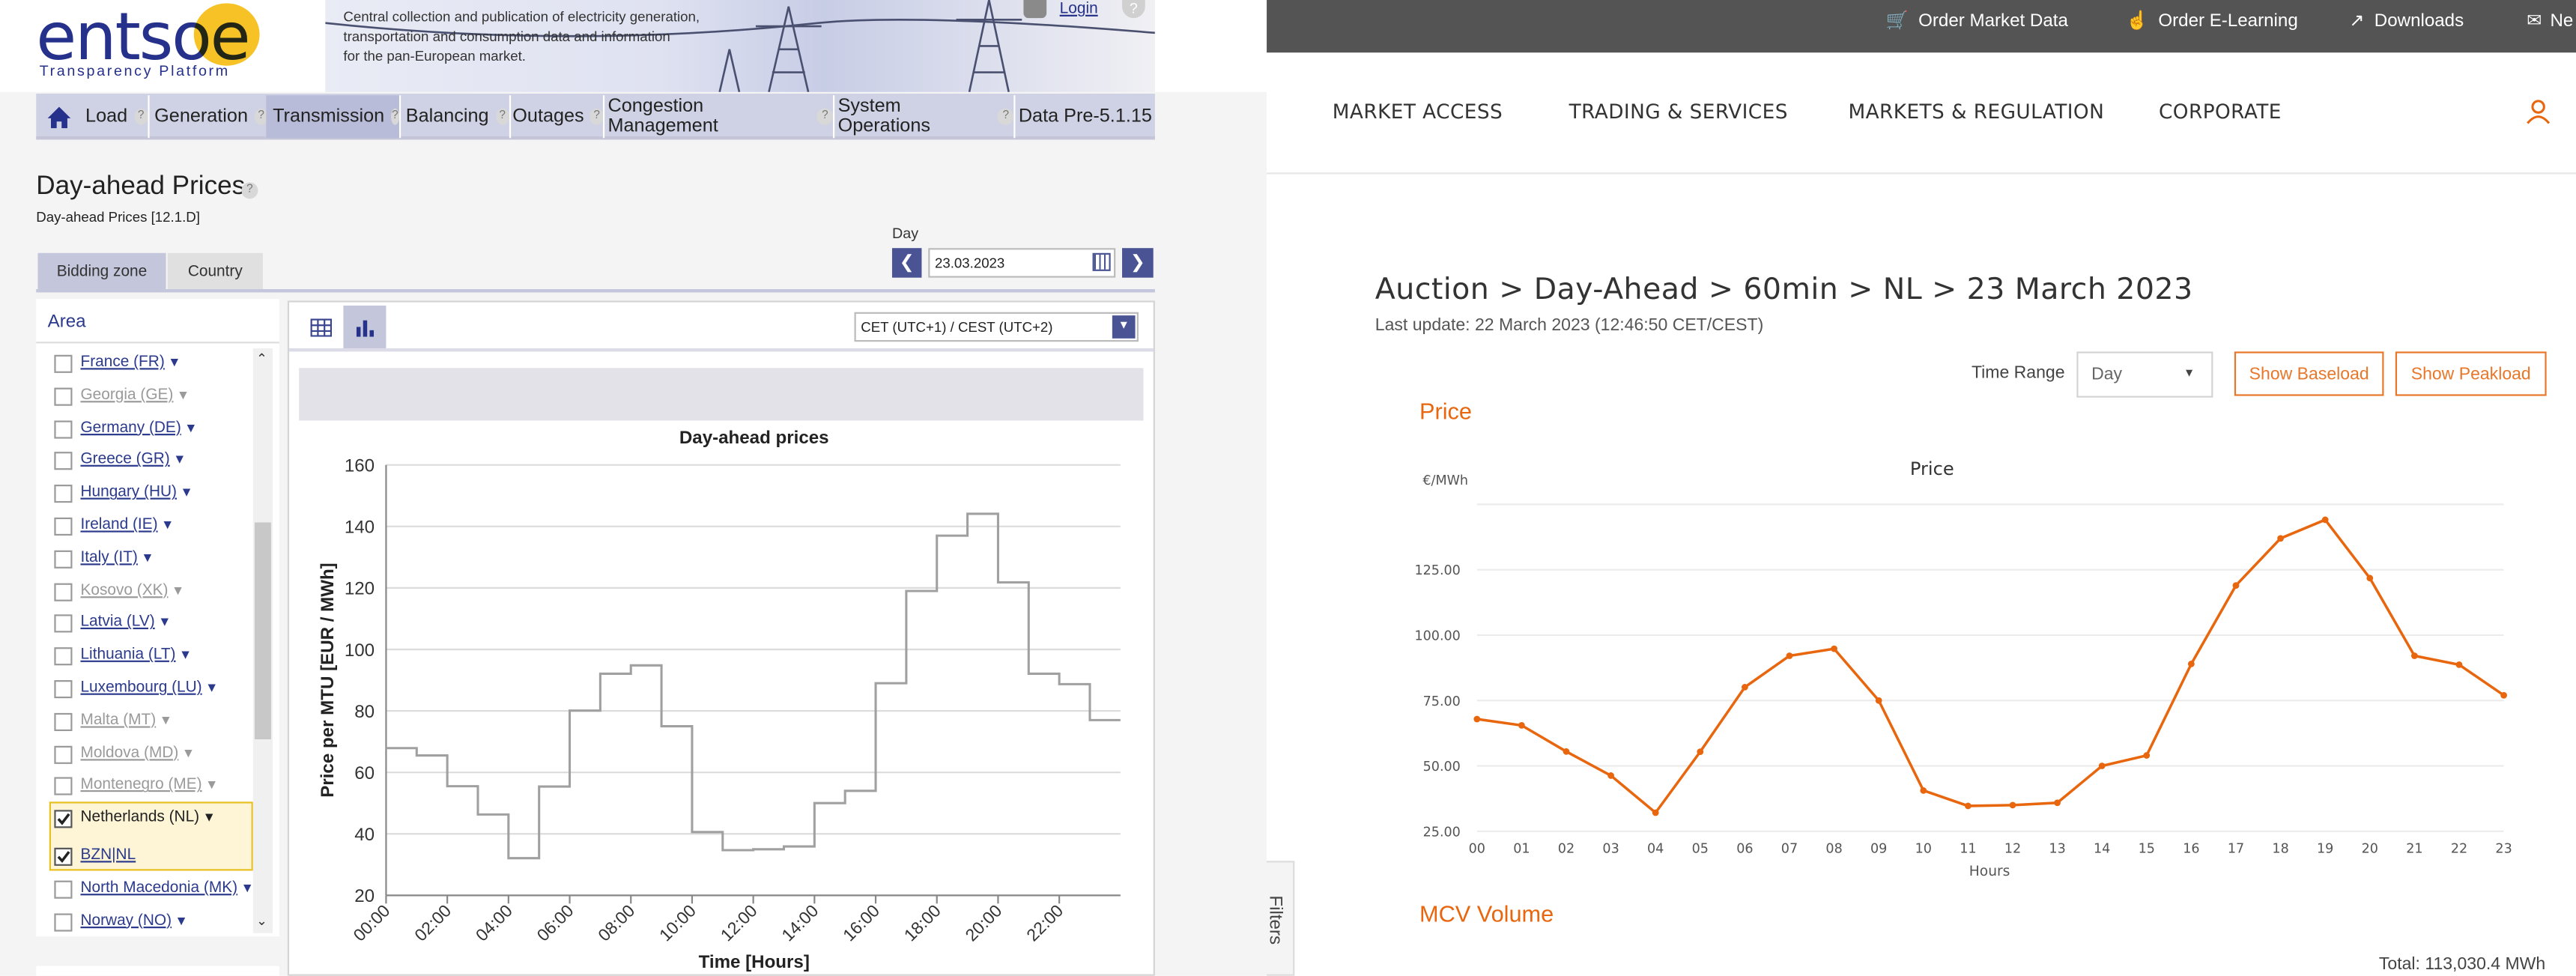 Image resolution: width=2576 pixels, height=976 pixels. I want to click on home-button, so click(59, 116).